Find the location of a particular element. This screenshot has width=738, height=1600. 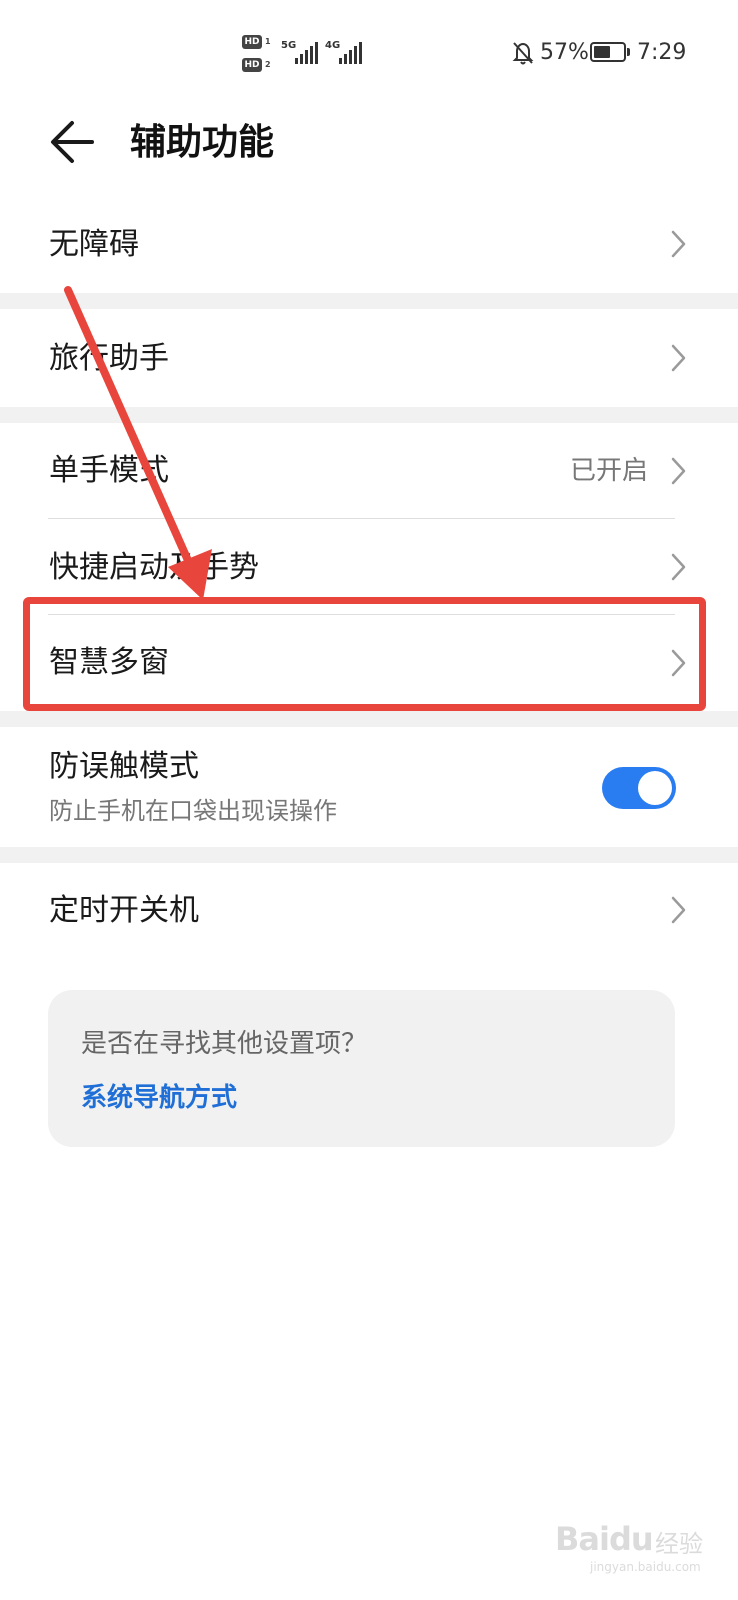

hd-sim-2: 2 is located at coordinates (268, 64).